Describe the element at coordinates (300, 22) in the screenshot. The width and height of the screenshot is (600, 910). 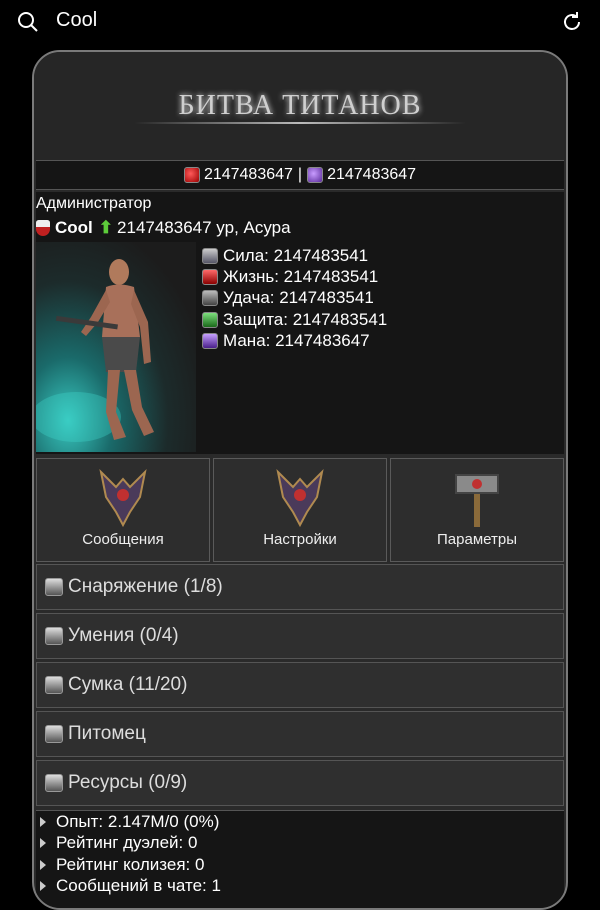
I see `browser-search-bar: Cool` at that location.